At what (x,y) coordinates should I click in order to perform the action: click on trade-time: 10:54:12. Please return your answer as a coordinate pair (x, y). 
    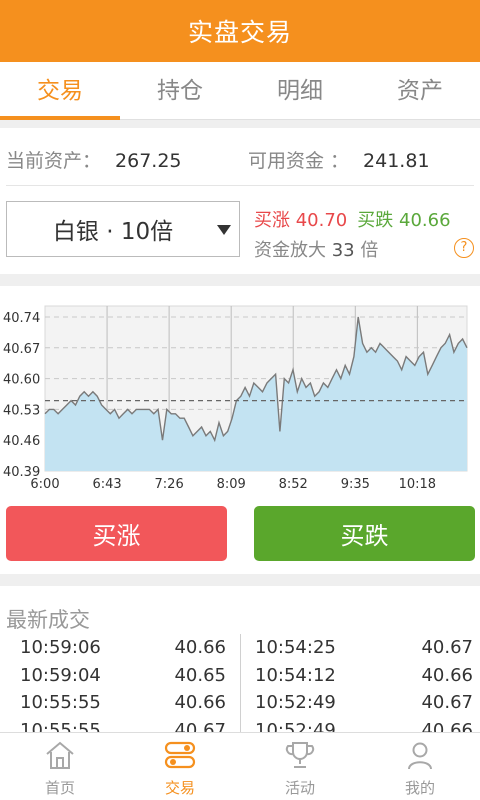
    Looking at the image, I should click on (295, 675).